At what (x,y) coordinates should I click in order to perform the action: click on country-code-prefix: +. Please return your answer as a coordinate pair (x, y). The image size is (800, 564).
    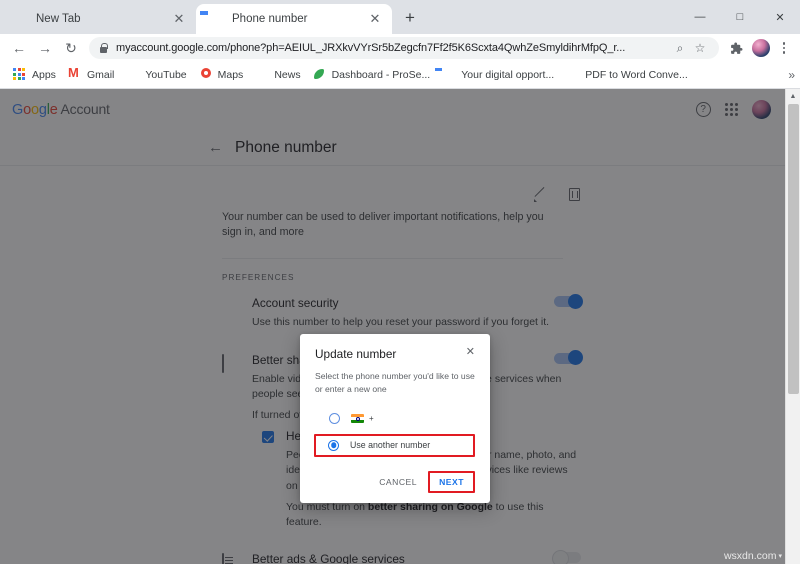
    Looking at the image, I should click on (371, 418).